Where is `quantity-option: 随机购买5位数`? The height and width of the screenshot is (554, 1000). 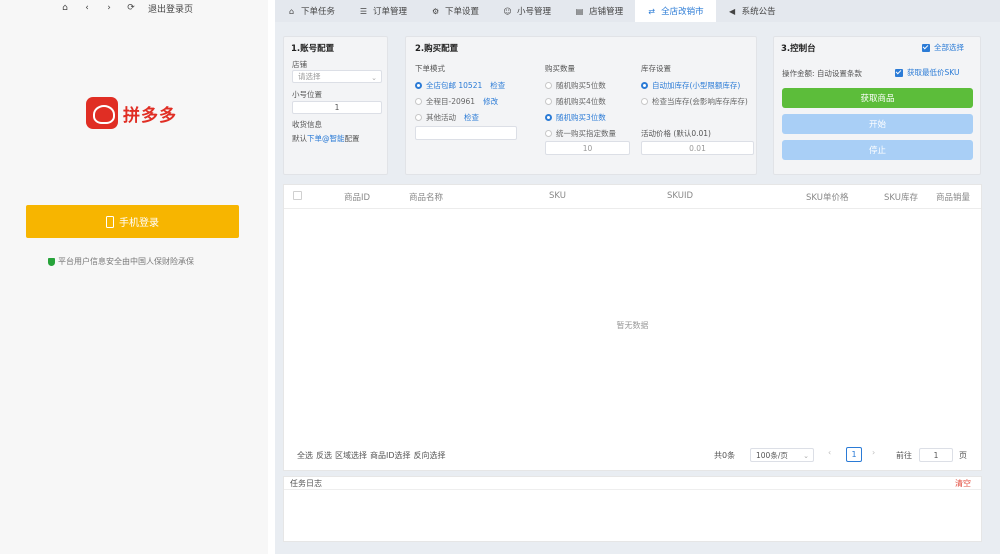 quantity-option: 随机购买5位数 is located at coordinates (575, 85).